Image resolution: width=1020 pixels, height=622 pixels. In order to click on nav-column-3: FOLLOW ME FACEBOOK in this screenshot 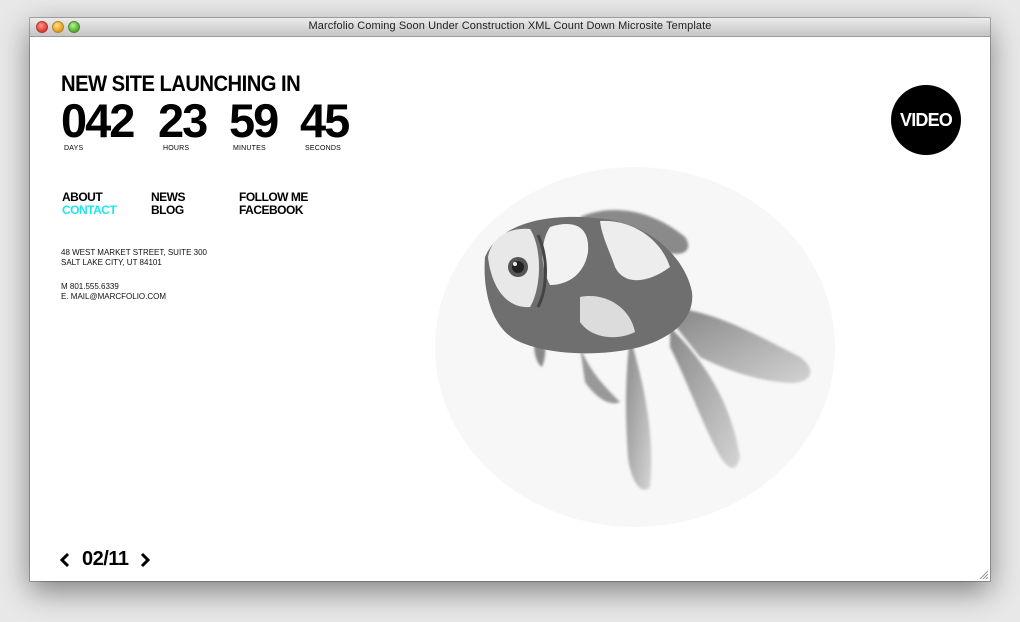, I will do `click(273, 204)`.